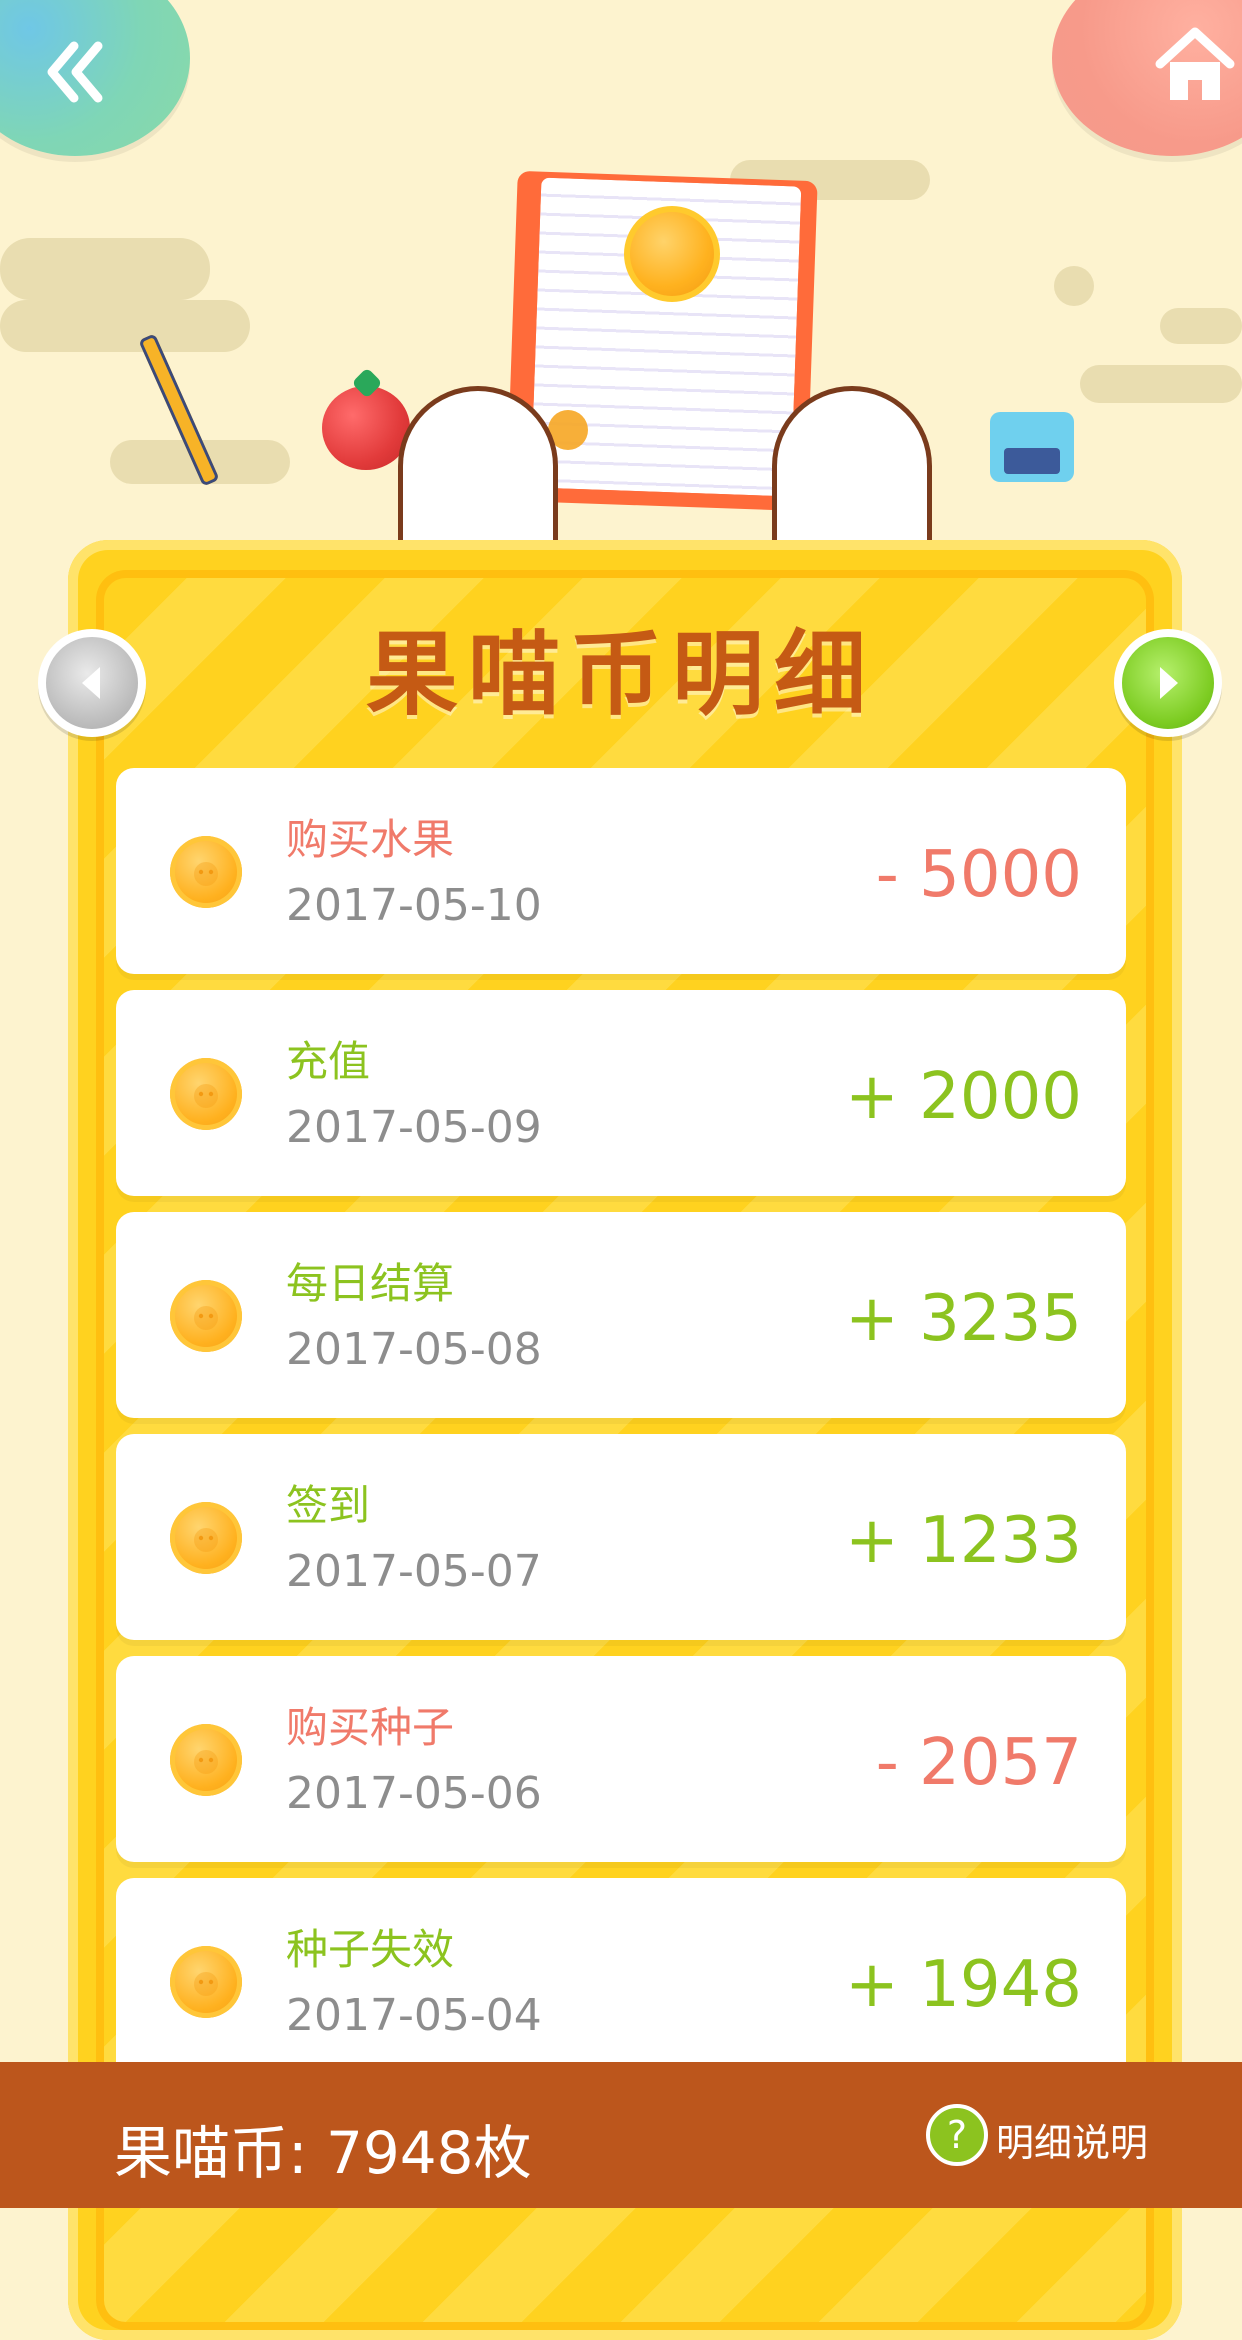 Image resolution: width=1242 pixels, height=2340 pixels. Describe the element at coordinates (366, 428) in the screenshot. I see `tomato-icon` at that location.